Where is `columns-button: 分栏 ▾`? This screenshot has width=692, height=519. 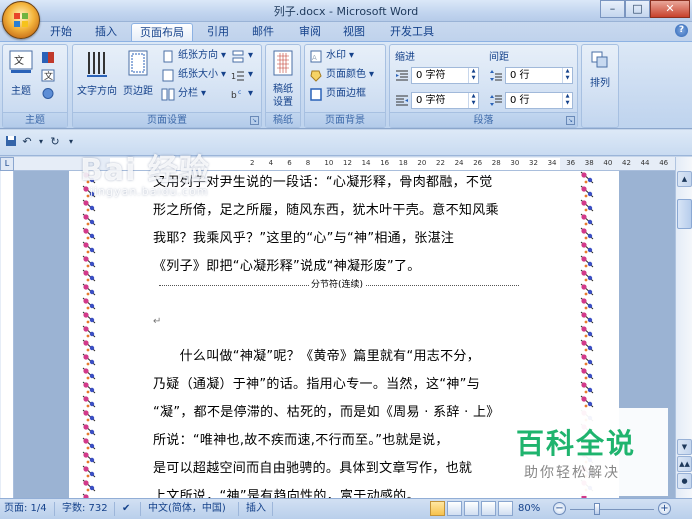 columns-button: 分栏 ▾ is located at coordinates (183, 94).